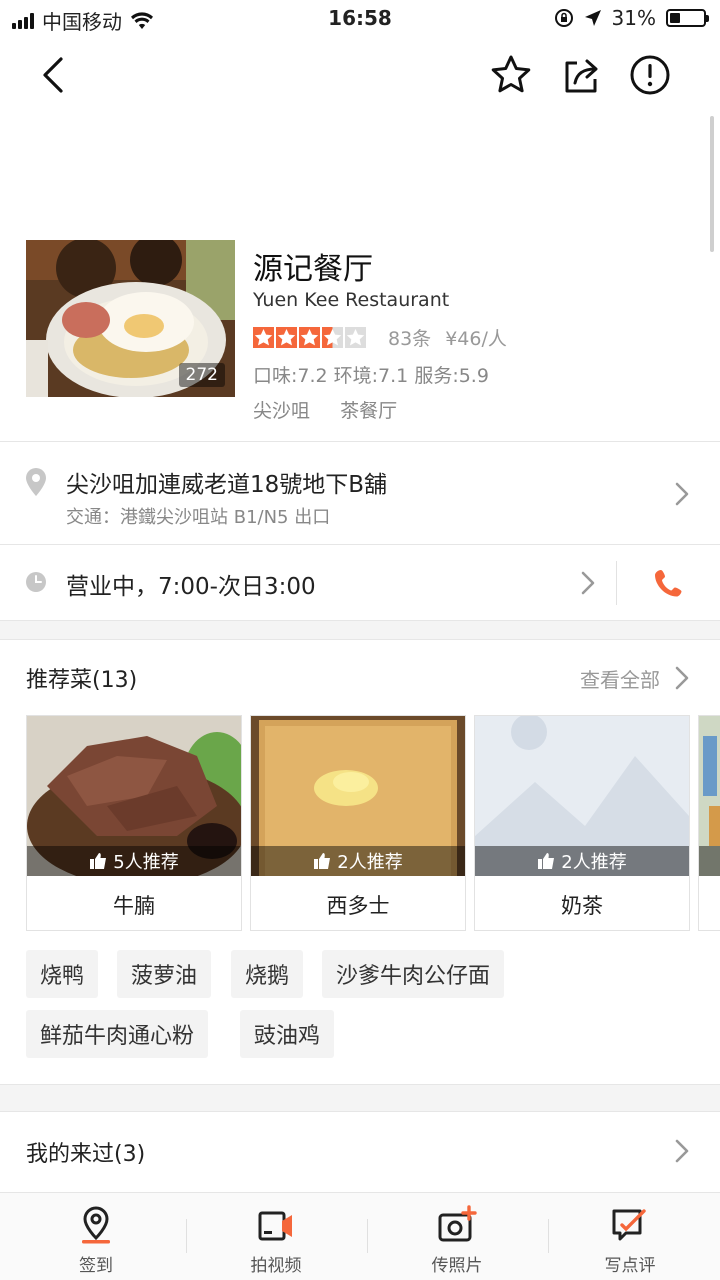 Image resolution: width=720 pixels, height=1280 pixels. What do you see at coordinates (368, 411) in the screenshot?
I see `category-tag: 茶餐厅` at bounding box center [368, 411].